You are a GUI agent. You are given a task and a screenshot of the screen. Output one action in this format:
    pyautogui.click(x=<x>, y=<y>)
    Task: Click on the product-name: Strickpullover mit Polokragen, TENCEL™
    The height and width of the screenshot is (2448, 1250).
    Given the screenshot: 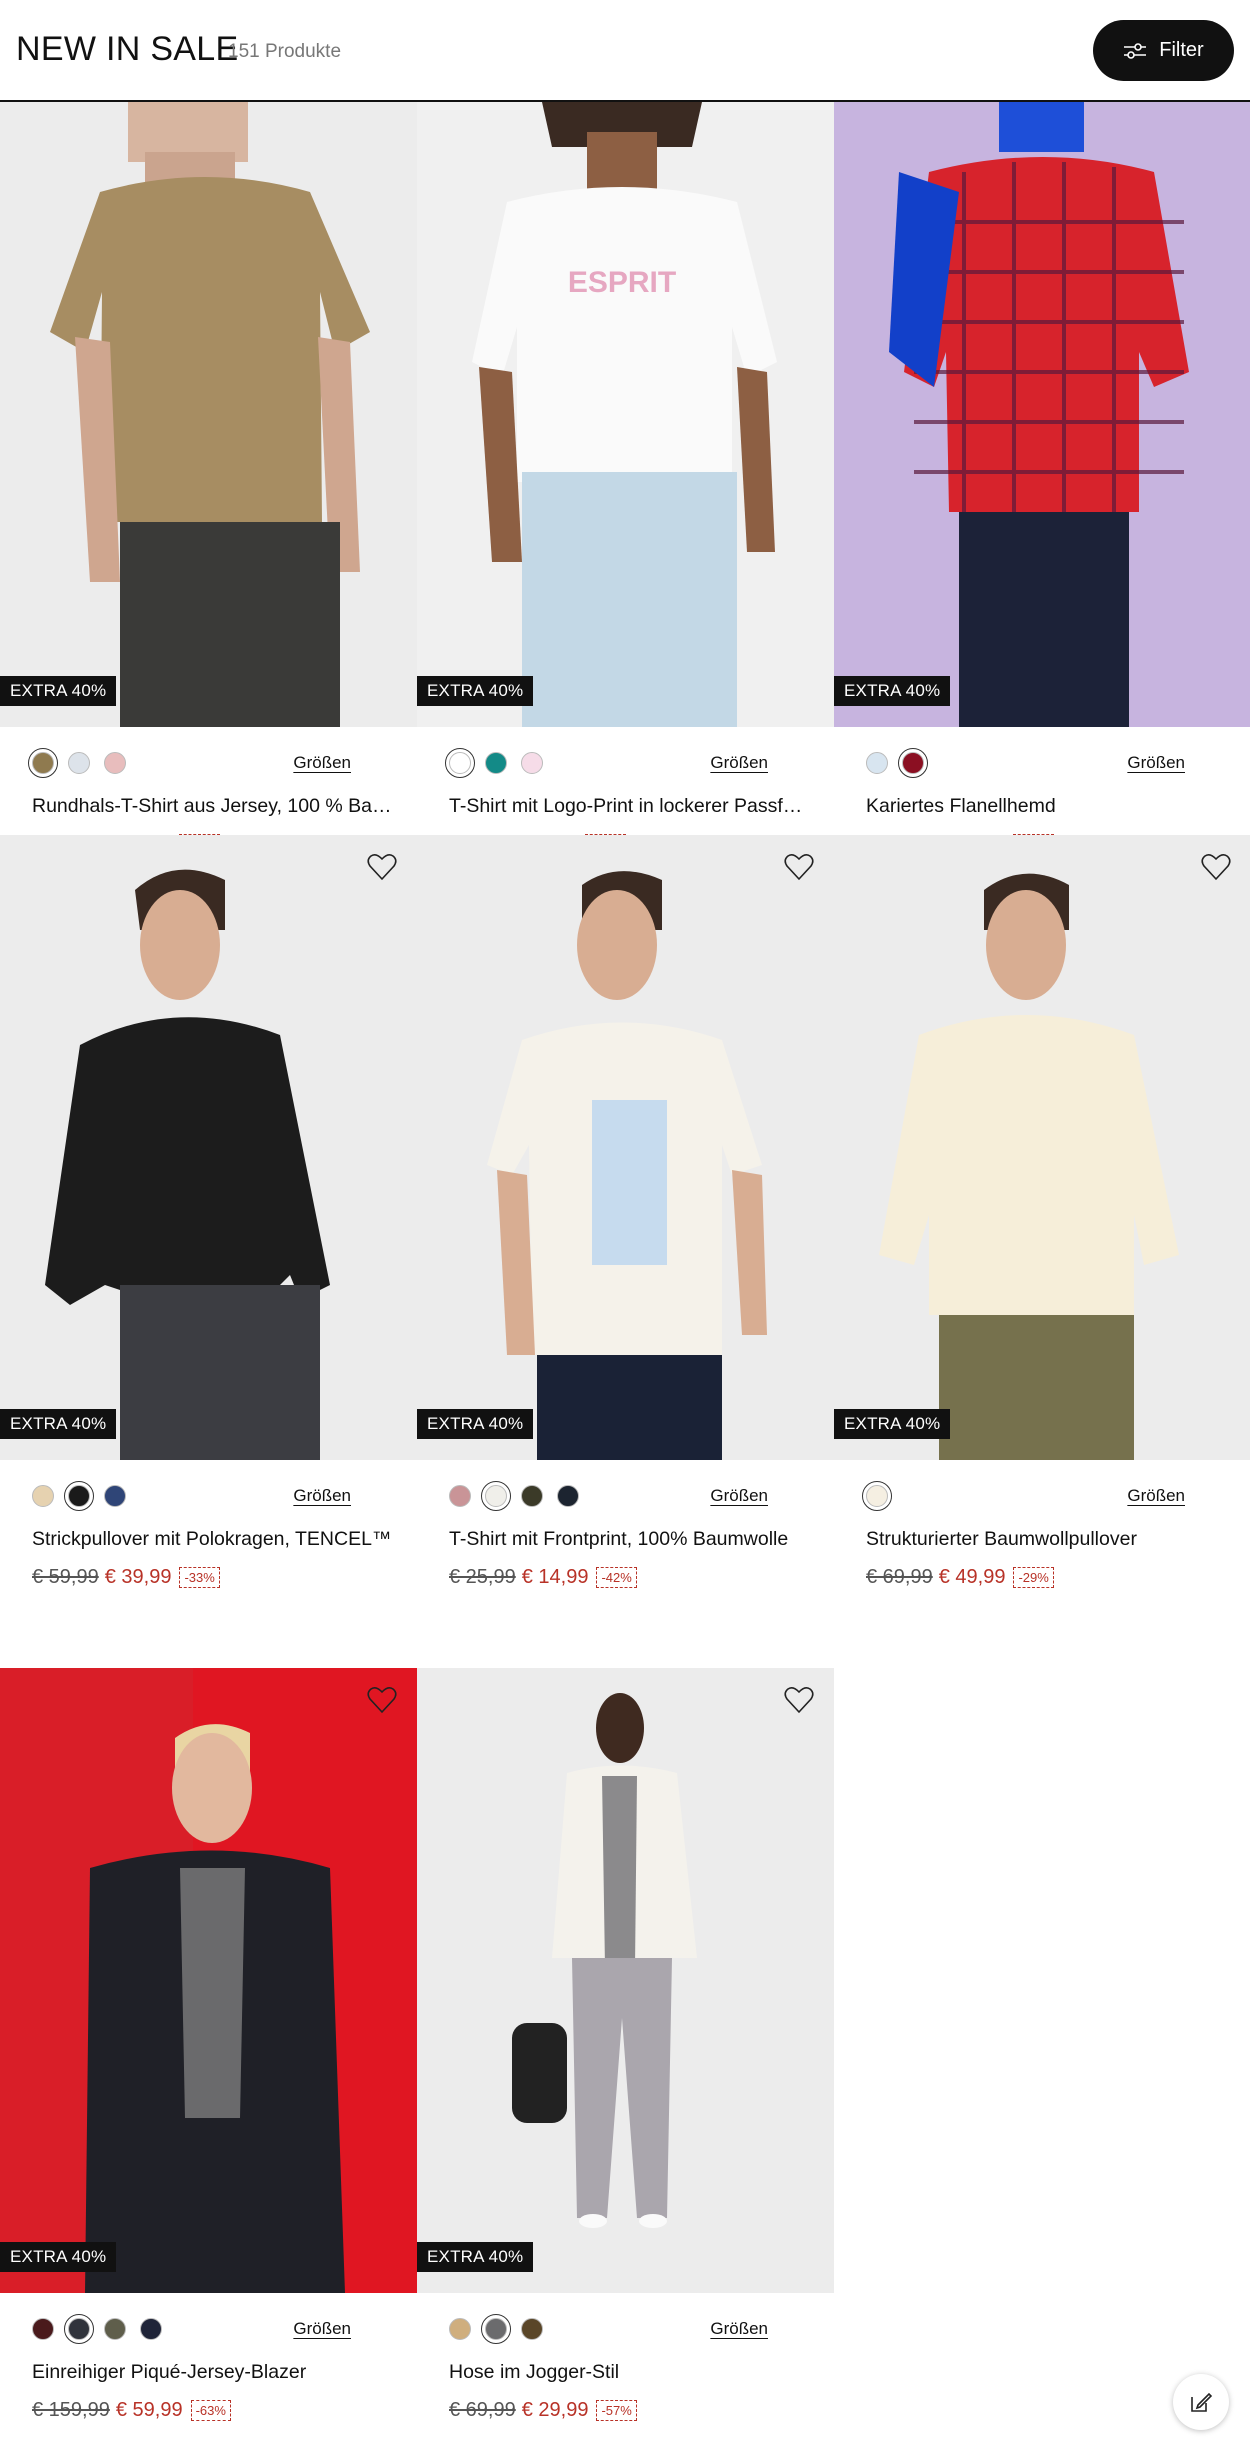 What is the action you would take?
    pyautogui.click(x=212, y=1539)
    